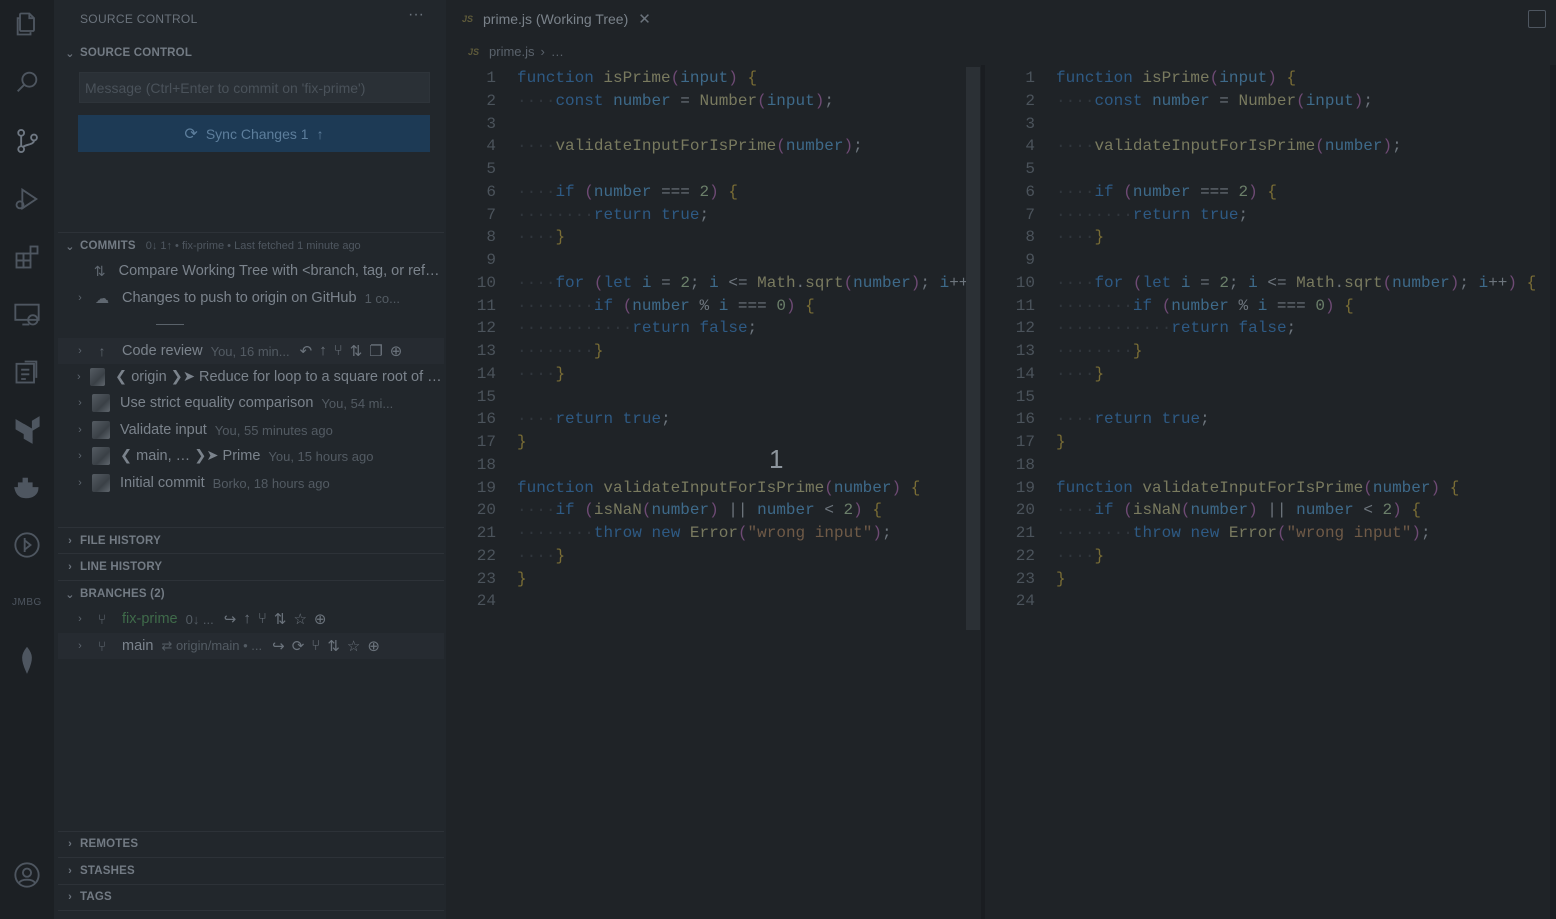 Image resolution: width=1556 pixels, height=919 pixels. What do you see at coordinates (70, 567) in the screenshot?
I see `chevron-right-icon: ›` at bounding box center [70, 567].